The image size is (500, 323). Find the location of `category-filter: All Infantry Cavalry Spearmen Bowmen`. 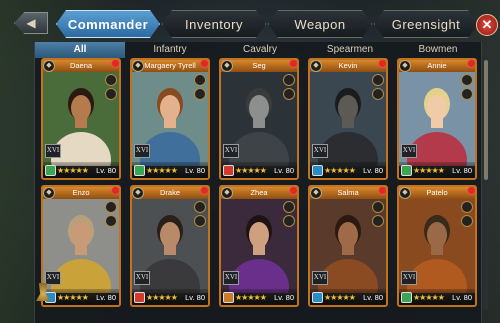

category-filter: All Infantry Cavalry Spearmen Bowmen is located at coordinates (258, 50).